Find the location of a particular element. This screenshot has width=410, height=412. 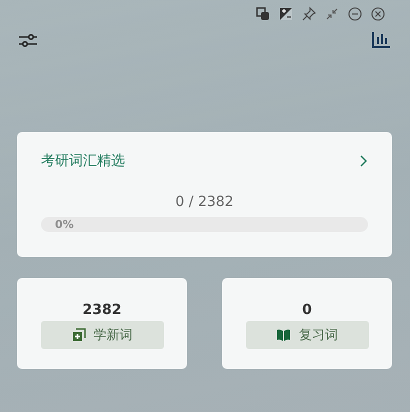

copy-button is located at coordinates (263, 14).